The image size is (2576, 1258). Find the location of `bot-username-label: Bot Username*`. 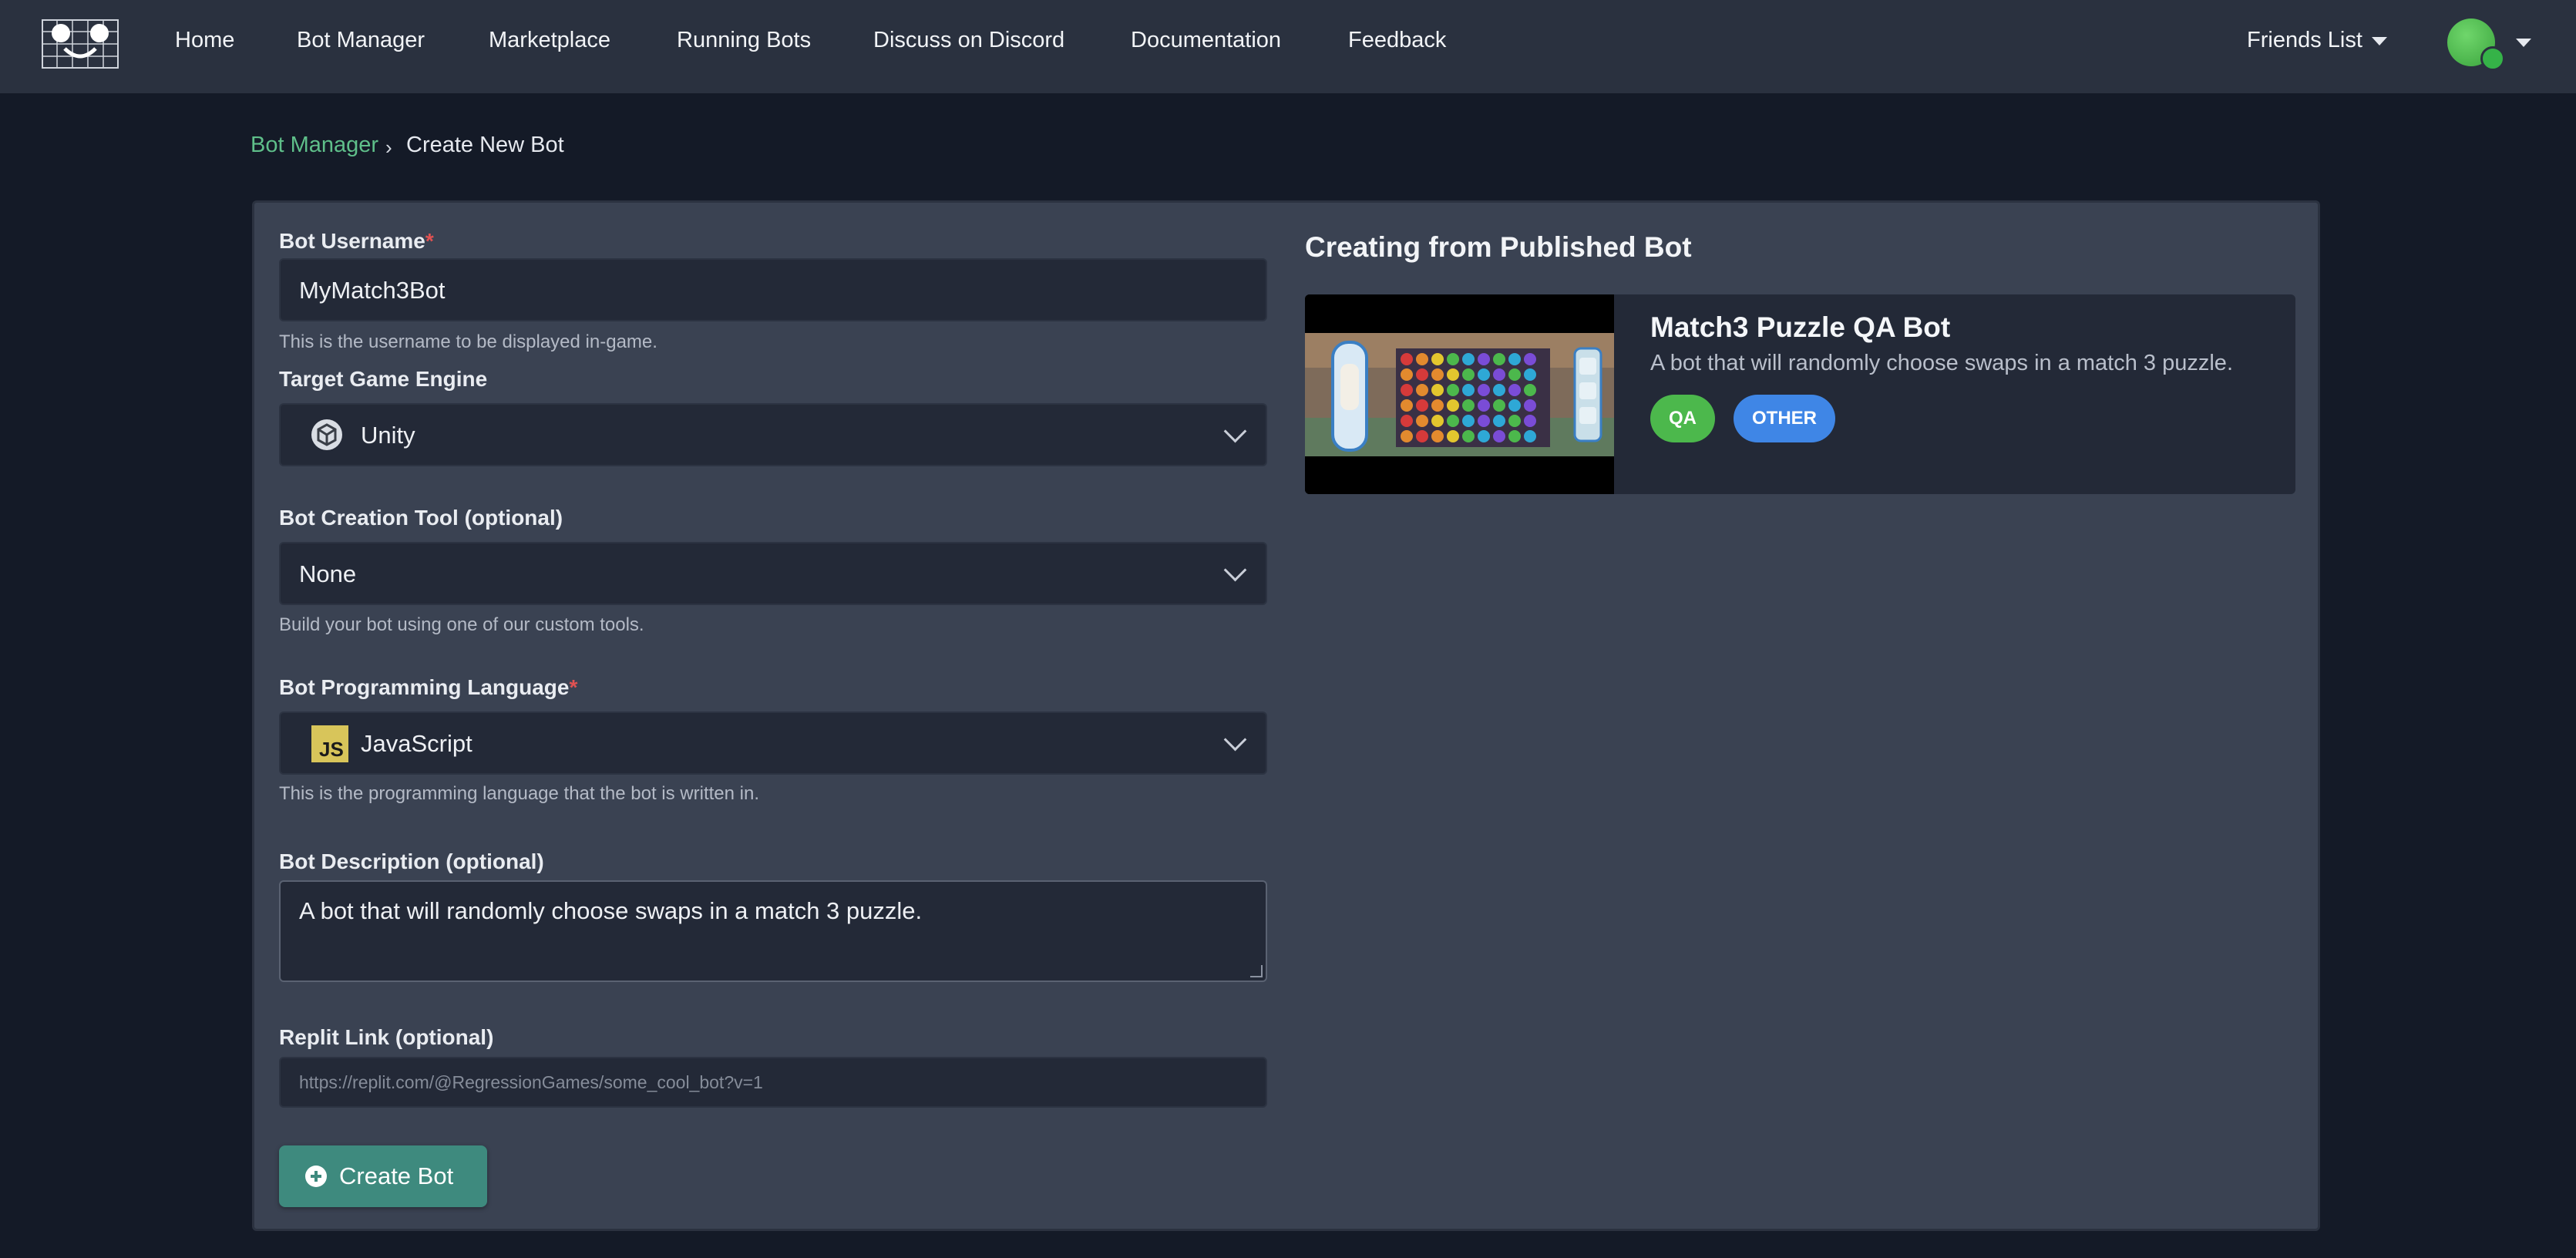

bot-username-label: Bot Username* is located at coordinates (356, 241).